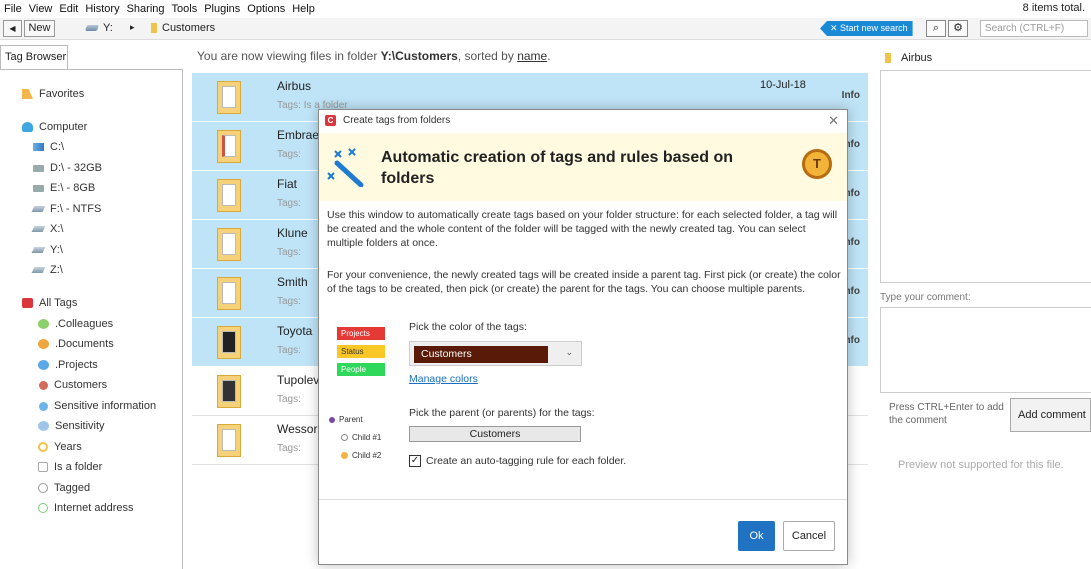 The height and width of the screenshot is (569, 1091). I want to click on comment-input, so click(985, 350).